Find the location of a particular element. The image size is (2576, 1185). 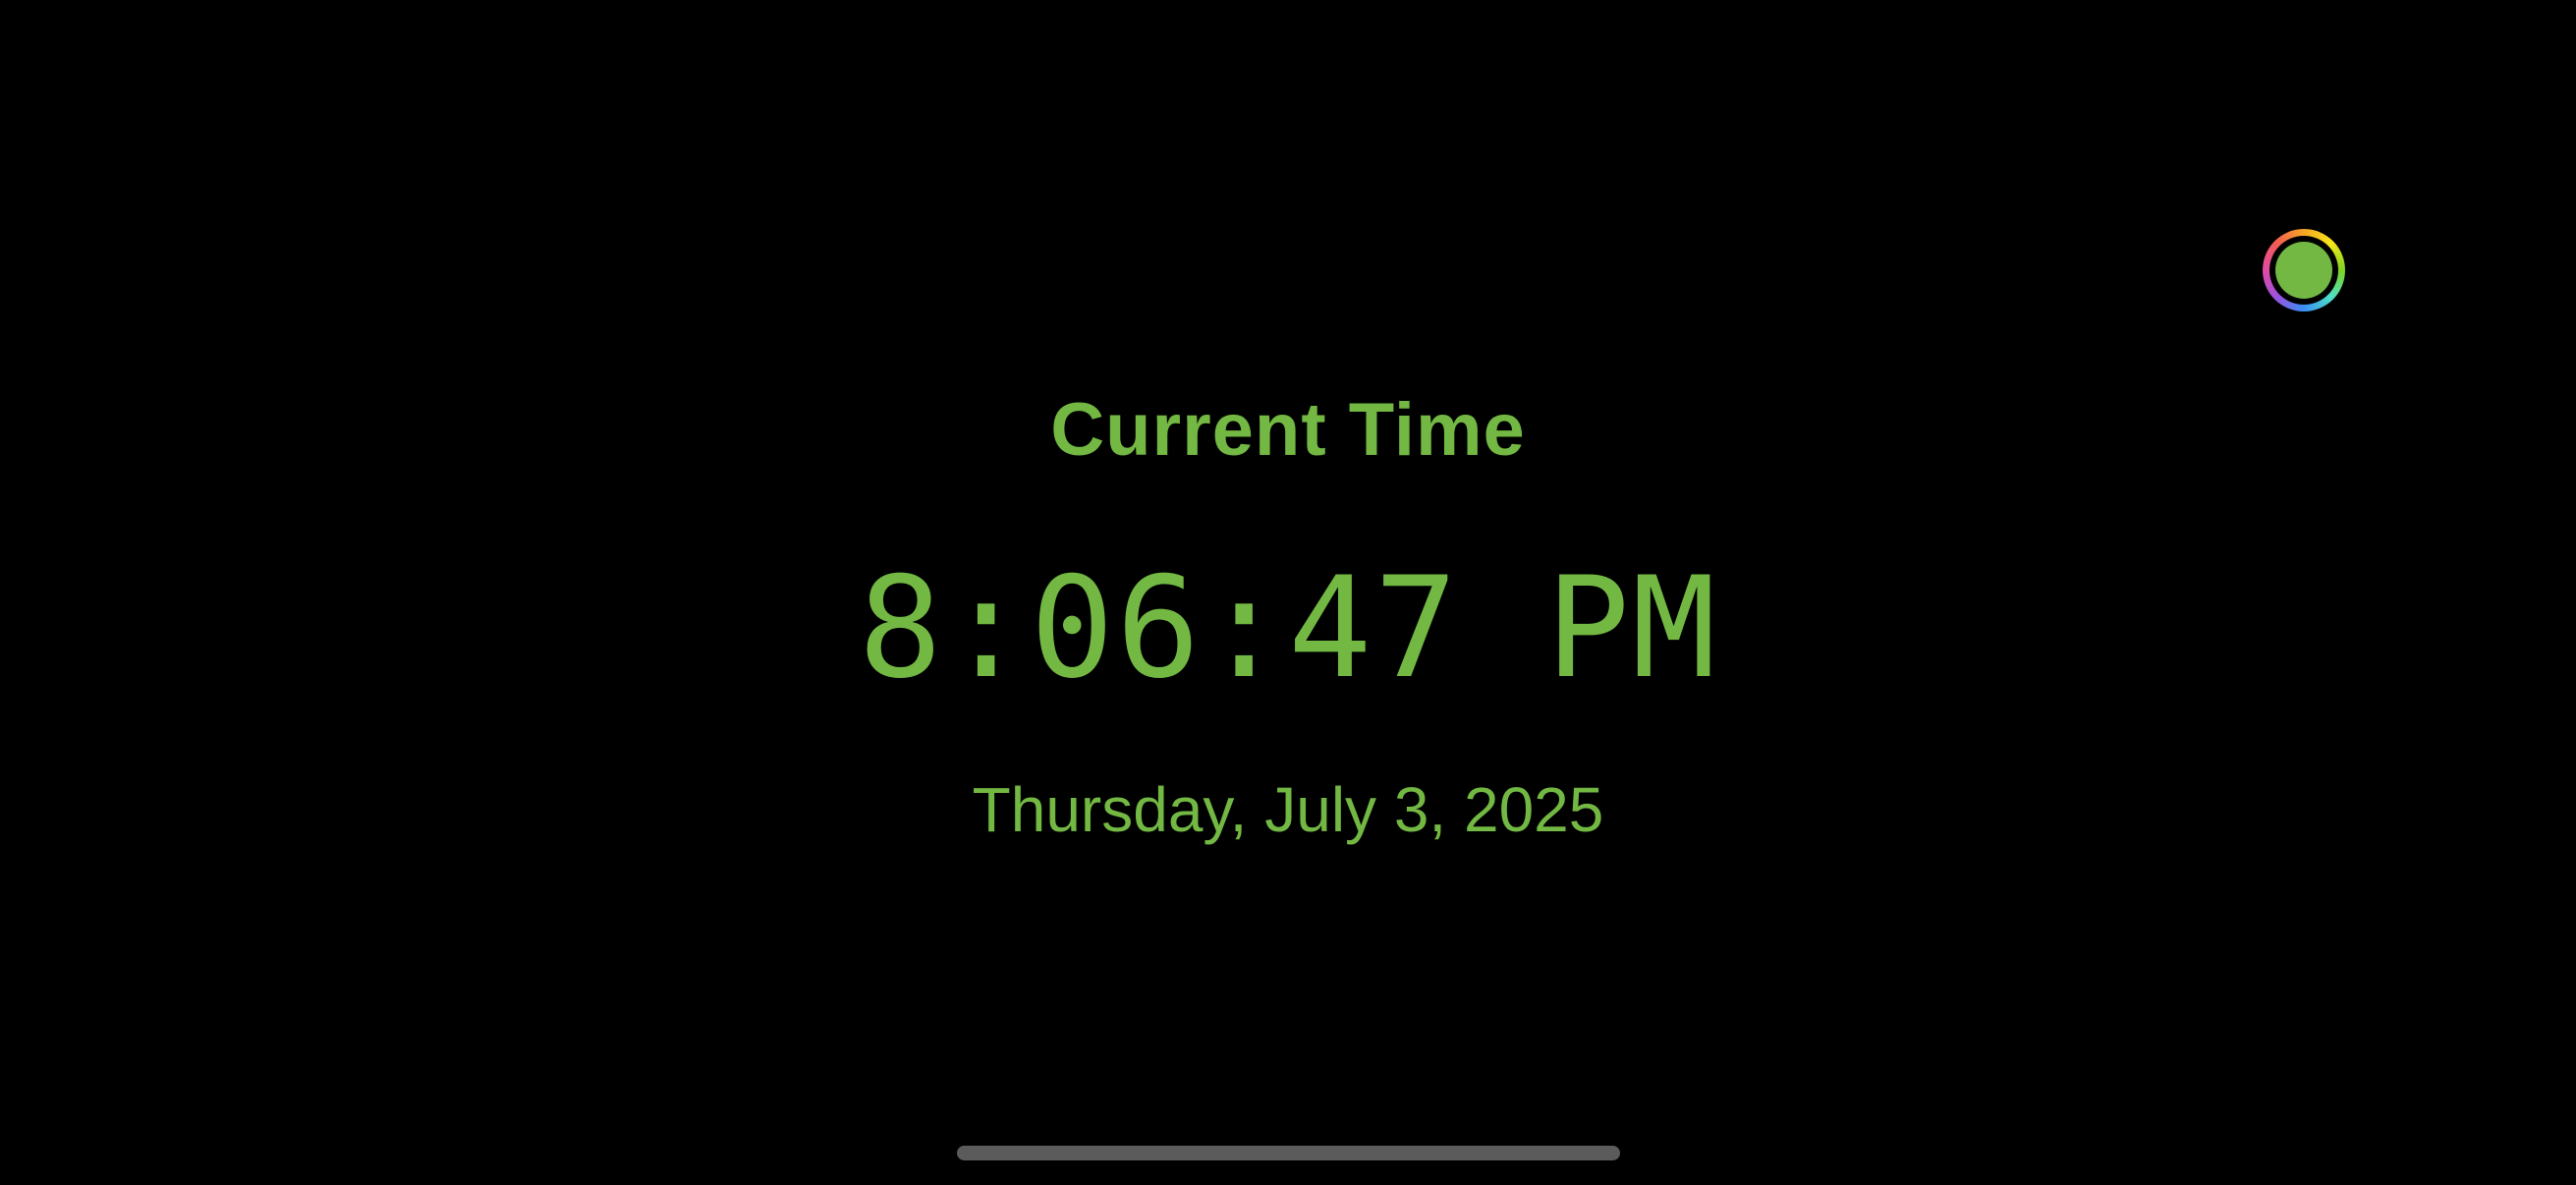

clock-title: Current Time is located at coordinates (1288, 430).